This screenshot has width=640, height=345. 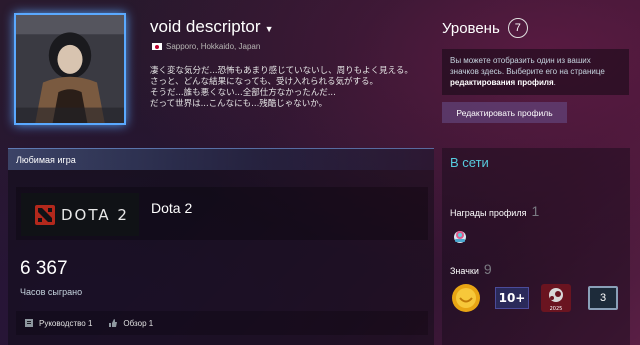 I want to click on reviews-link: Обзор 1, so click(x=130, y=323).